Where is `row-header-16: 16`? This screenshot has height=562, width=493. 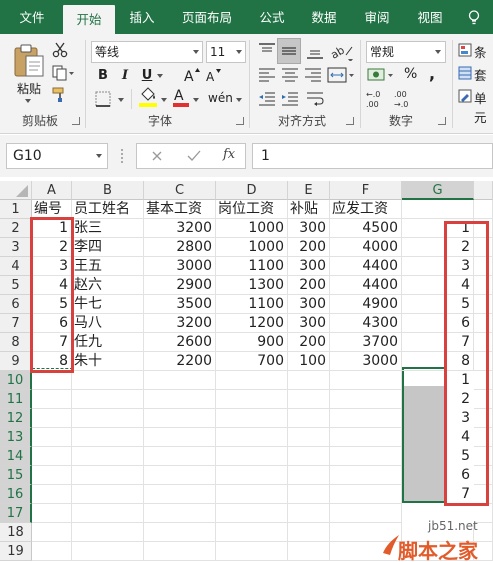 row-header-16: 16 is located at coordinates (16, 494).